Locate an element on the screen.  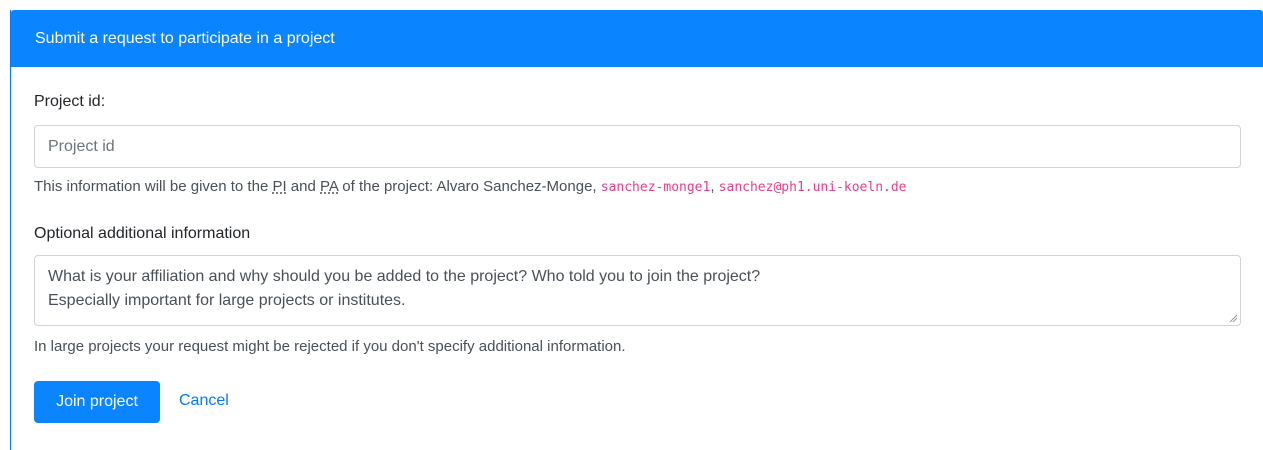
project-id-input is located at coordinates (637, 146).